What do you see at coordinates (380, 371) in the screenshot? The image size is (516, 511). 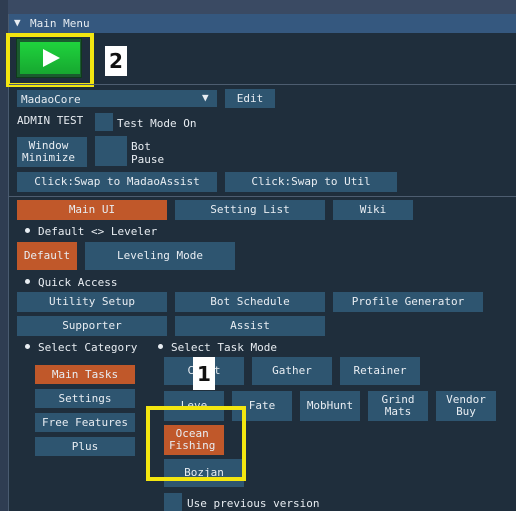 I see `task-retainer: Retainer` at bounding box center [380, 371].